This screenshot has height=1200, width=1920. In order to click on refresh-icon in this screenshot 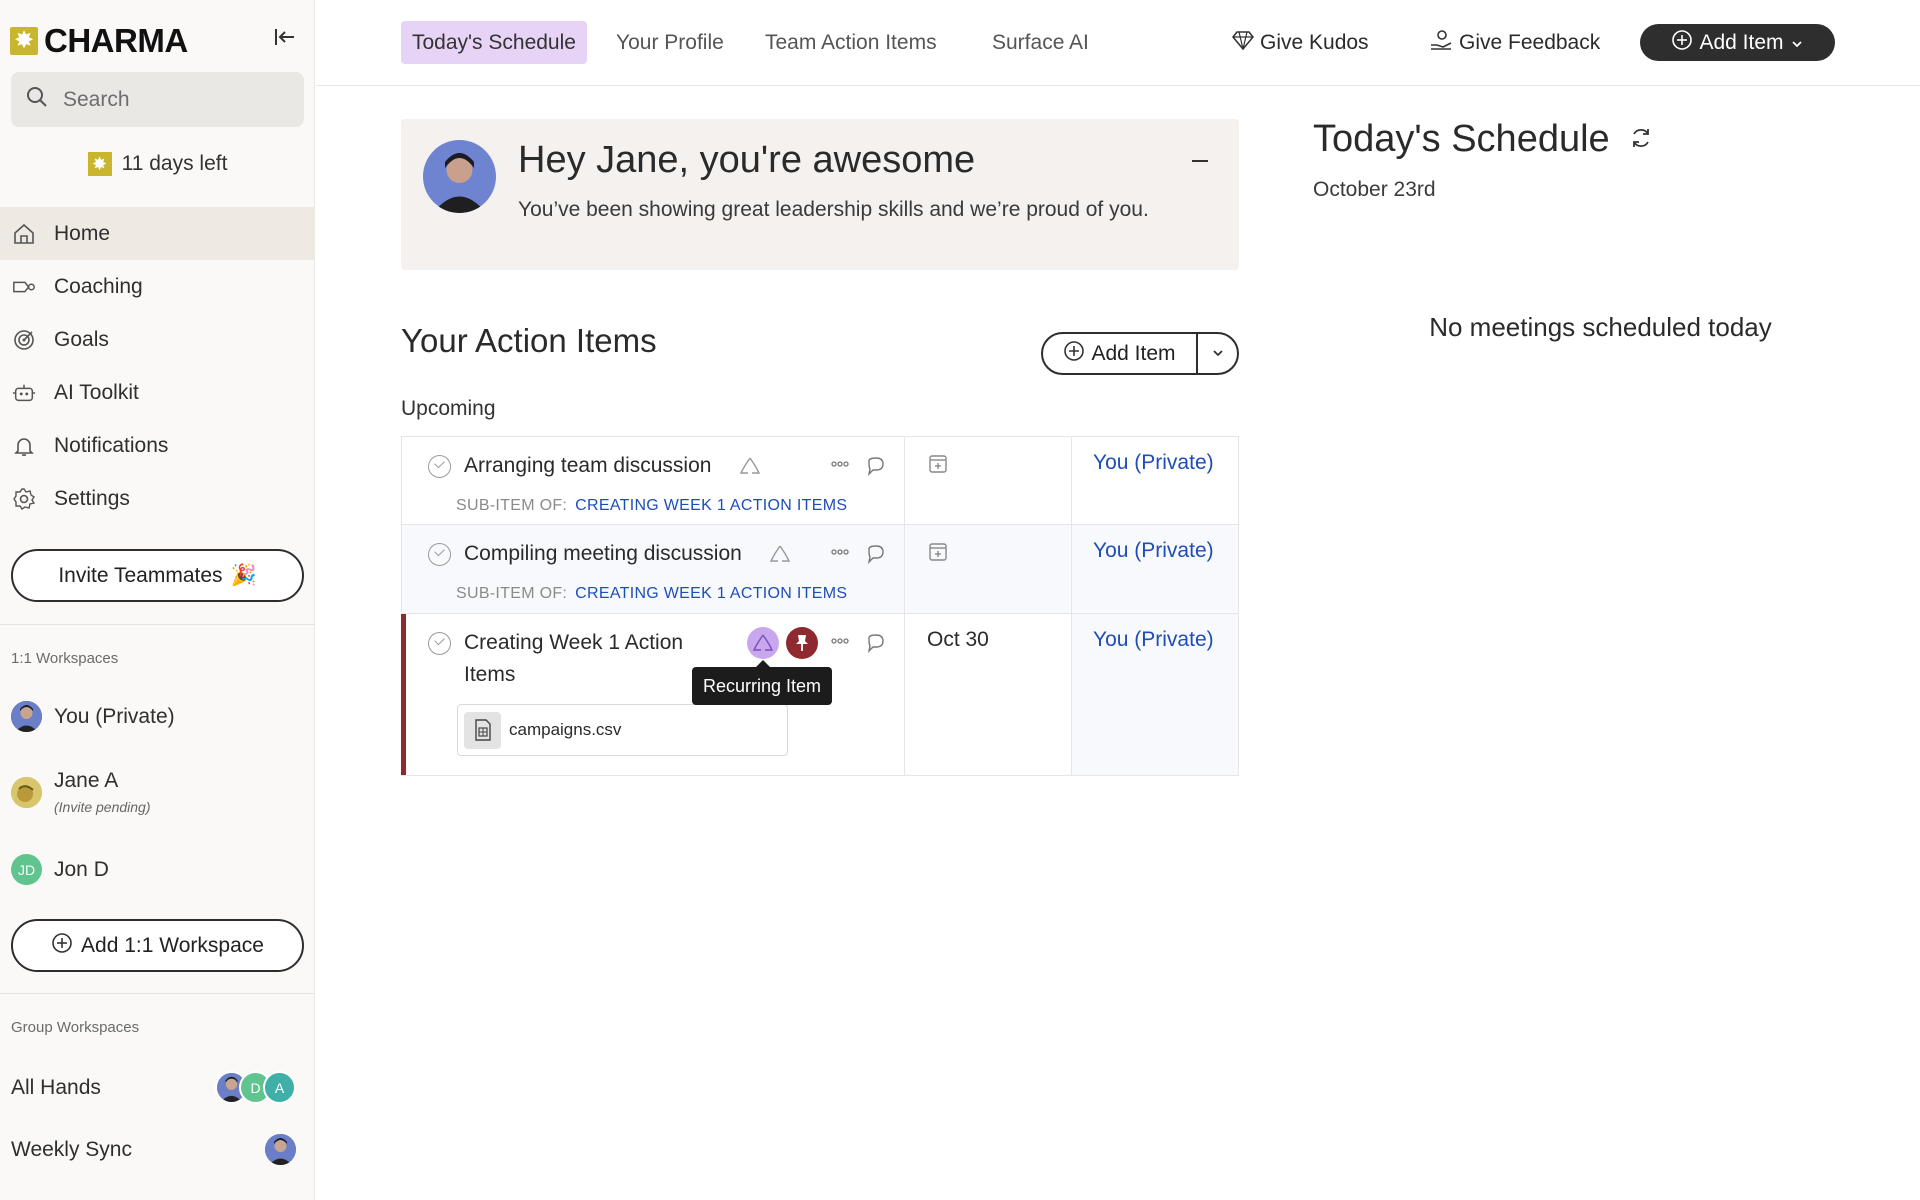, I will do `click(1641, 139)`.